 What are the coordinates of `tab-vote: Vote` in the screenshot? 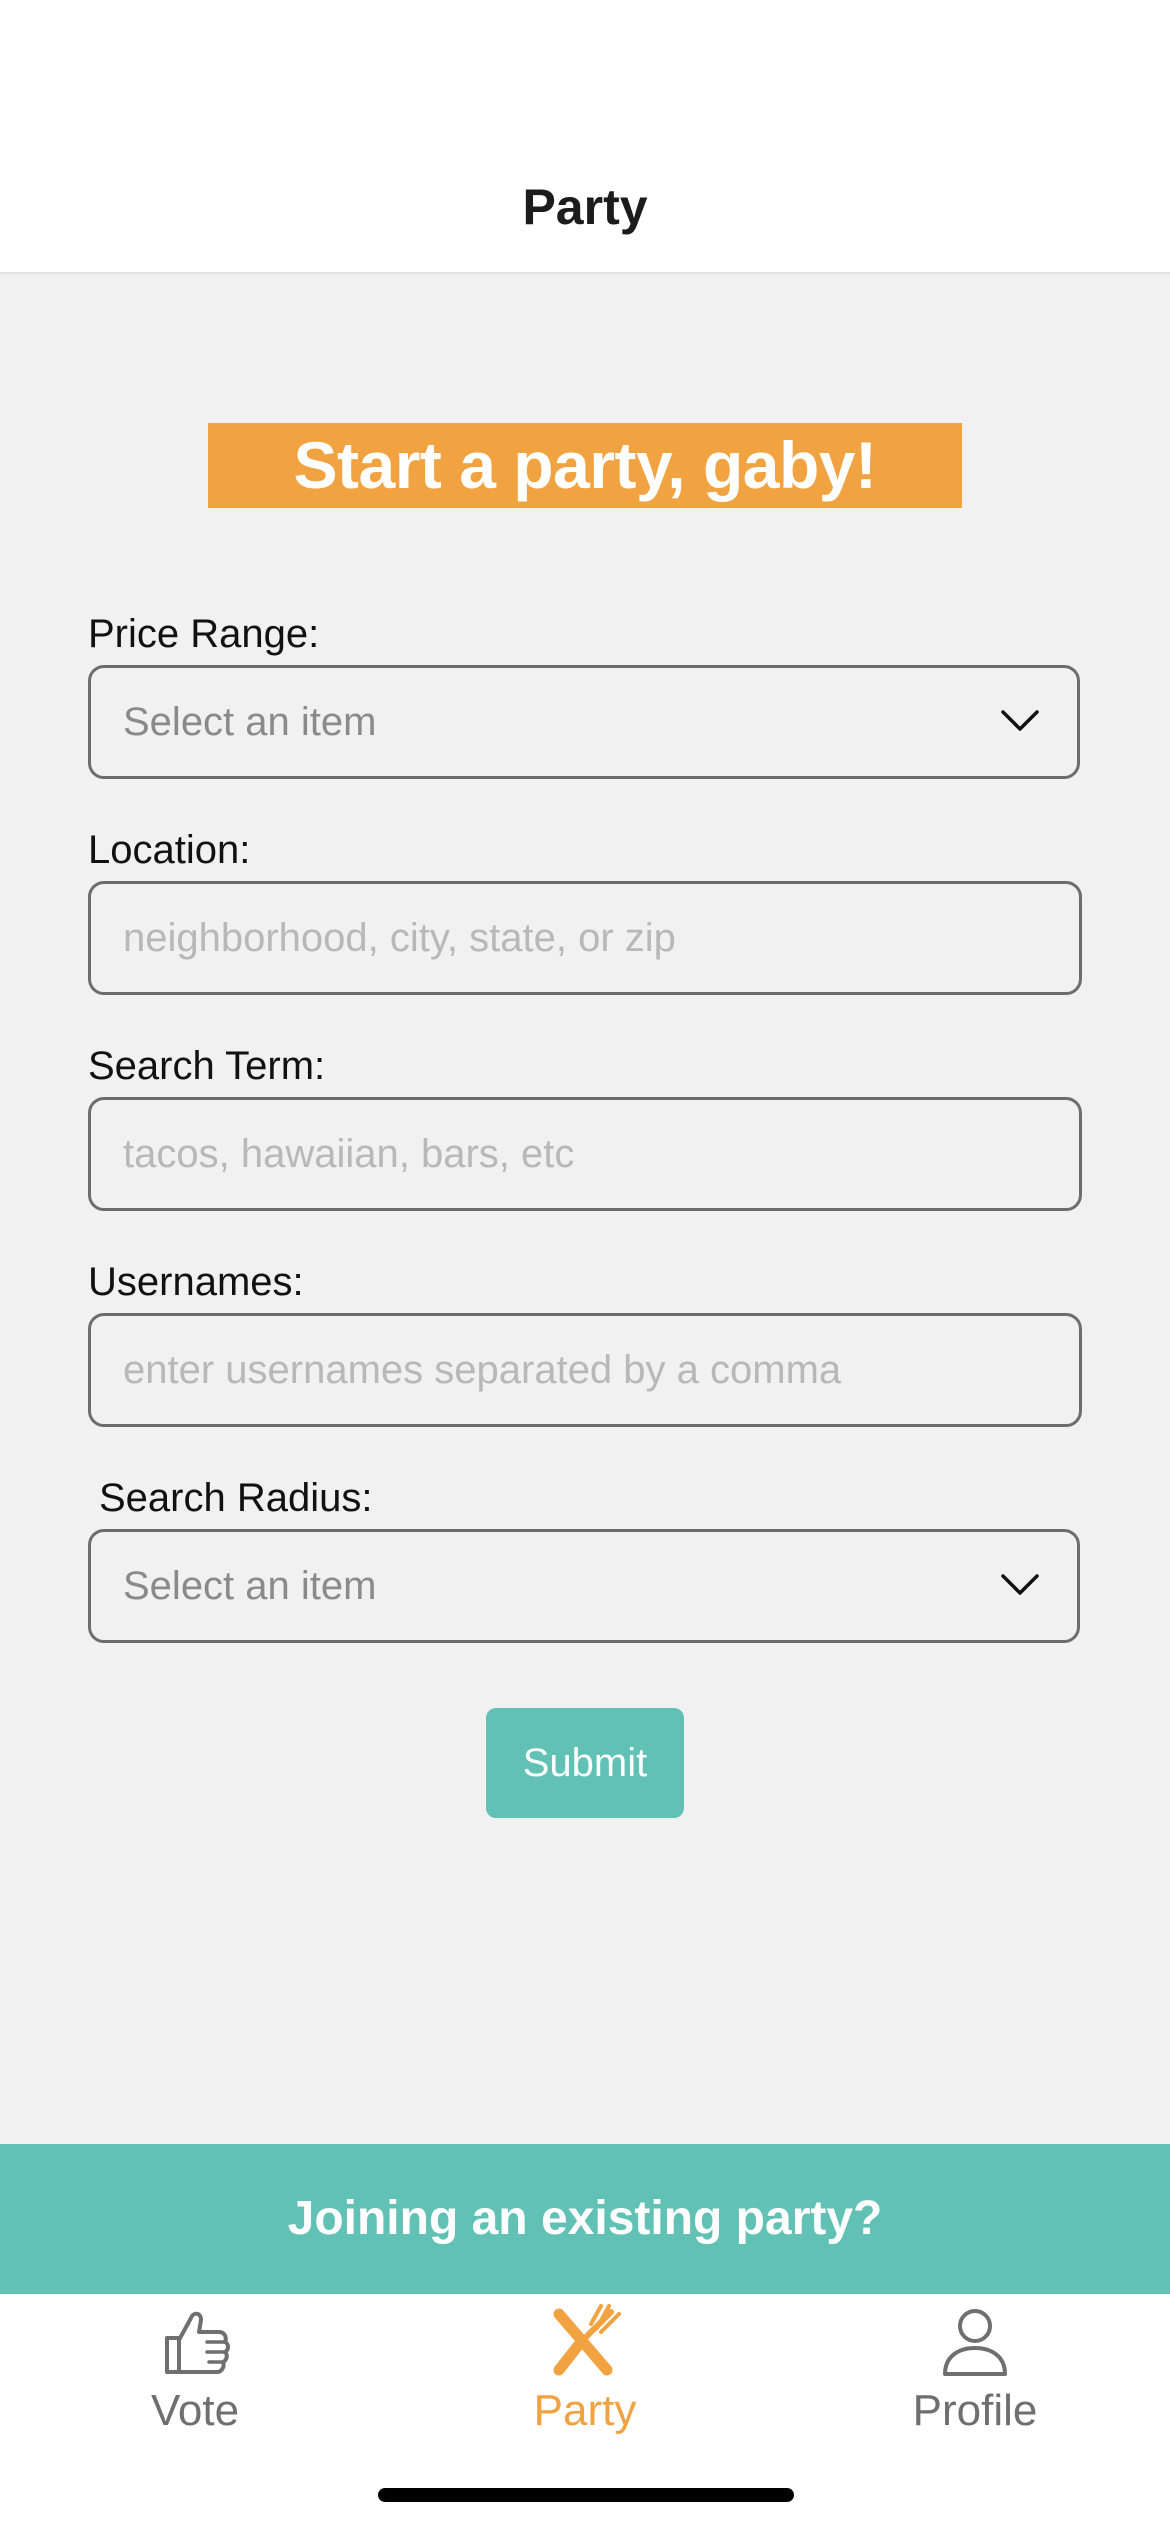 It's located at (195, 2374).